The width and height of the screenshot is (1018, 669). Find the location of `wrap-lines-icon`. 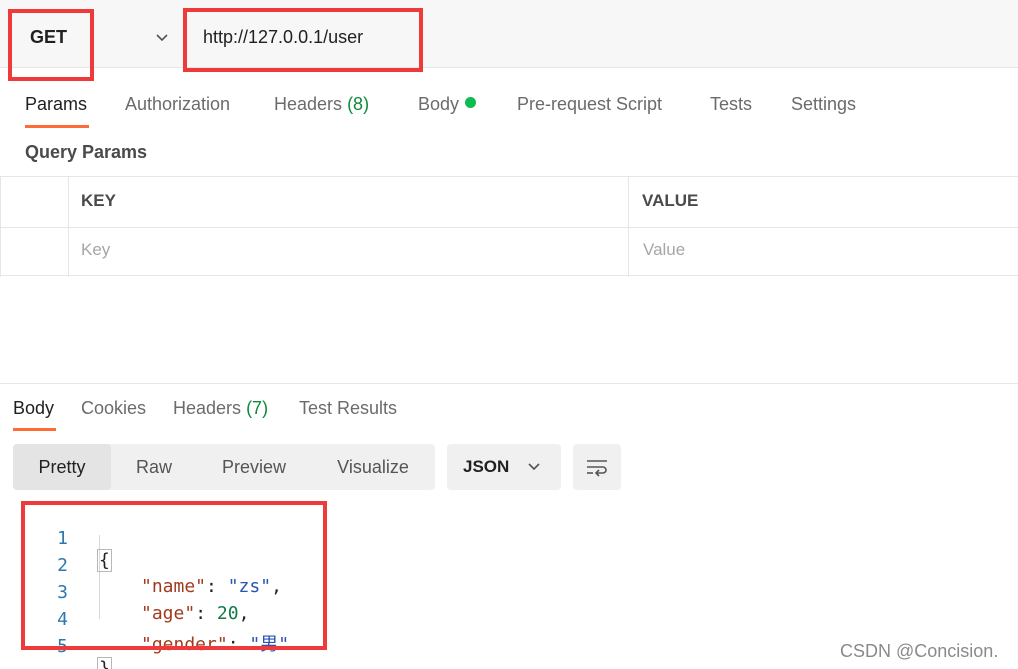

wrap-lines-icon is located at coordinates (597, 468).